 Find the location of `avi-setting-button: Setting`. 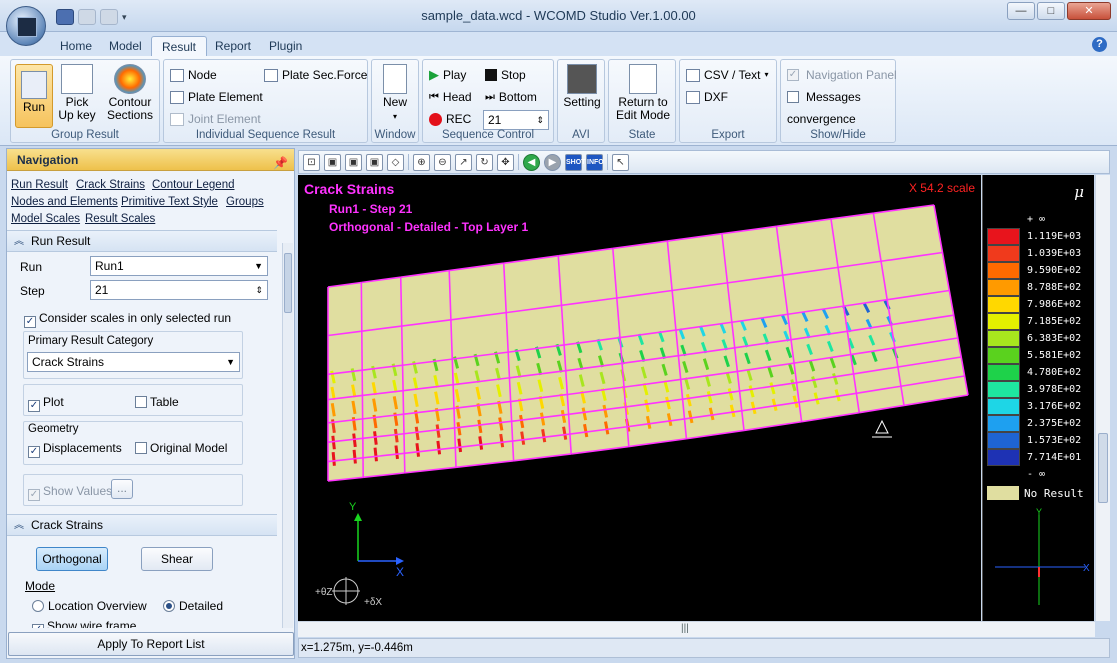

avi-setting-button: Setting is located at coordinates (582, 86).